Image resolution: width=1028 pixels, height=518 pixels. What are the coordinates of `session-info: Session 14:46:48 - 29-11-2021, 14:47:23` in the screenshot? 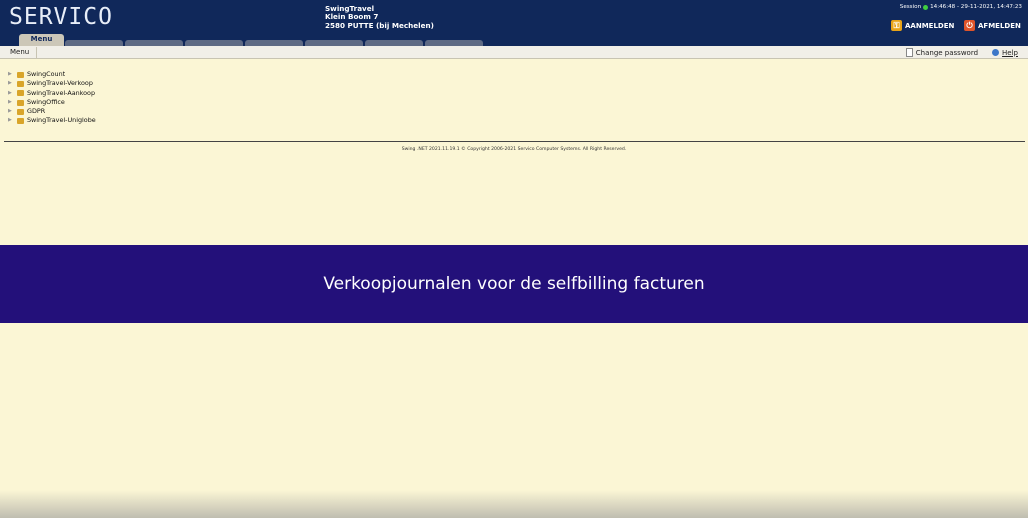 It's located at (961, 7).